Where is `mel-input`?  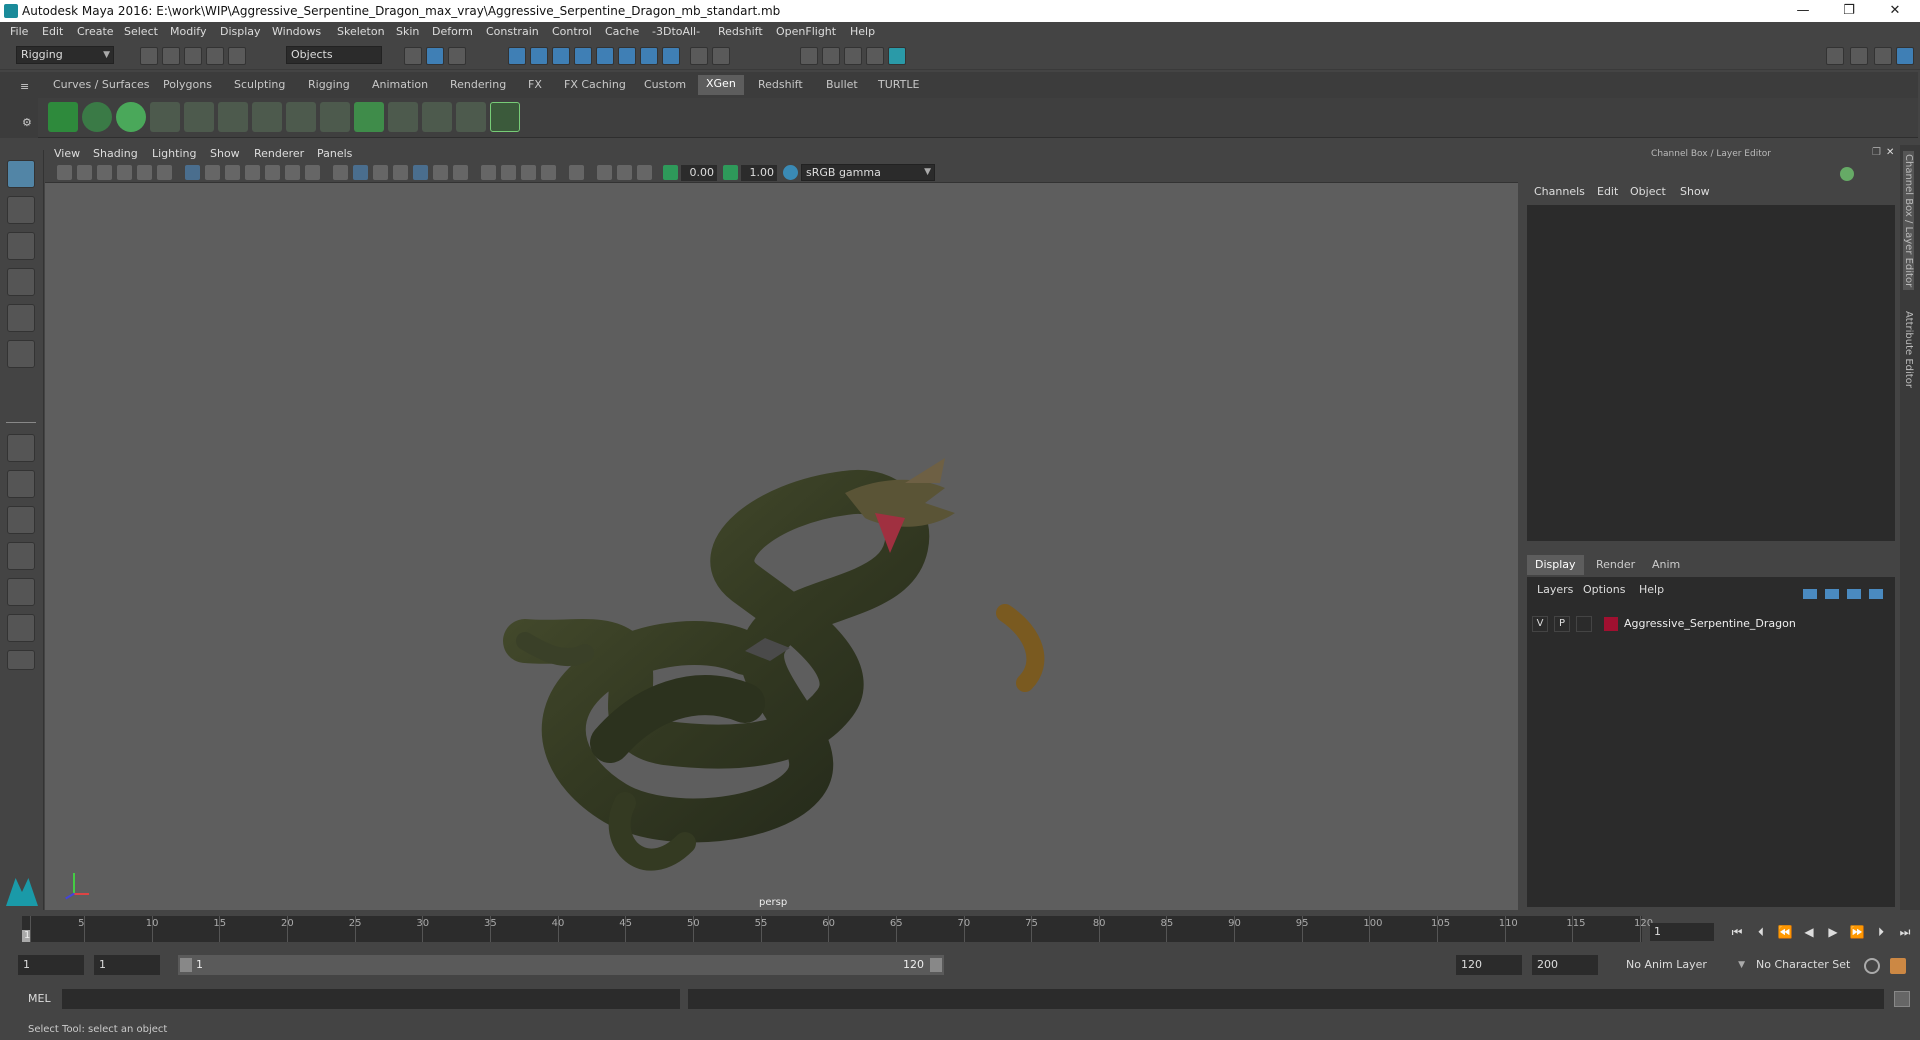 mel-input is located at coordinates (371, 999).